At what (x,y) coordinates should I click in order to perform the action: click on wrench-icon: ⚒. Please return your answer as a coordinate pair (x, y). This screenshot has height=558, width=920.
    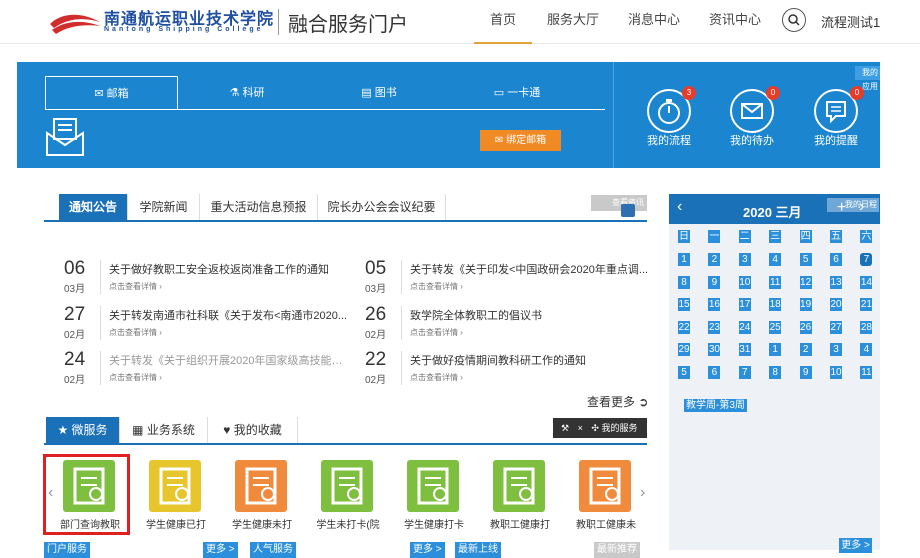
    Looking at the image, I should click on (565, 428).